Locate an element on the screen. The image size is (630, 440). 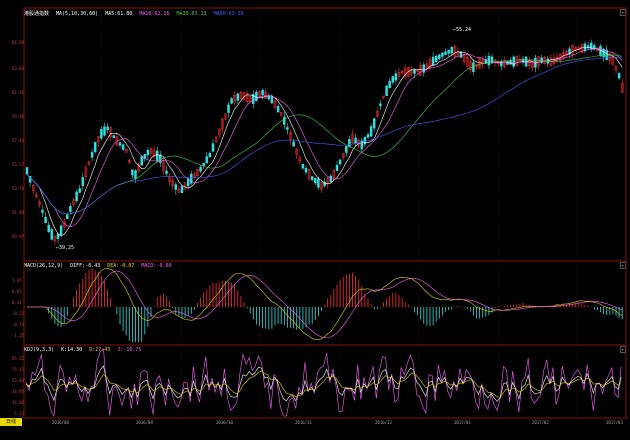
macd-dea-line is located at coordinates (325, 304).